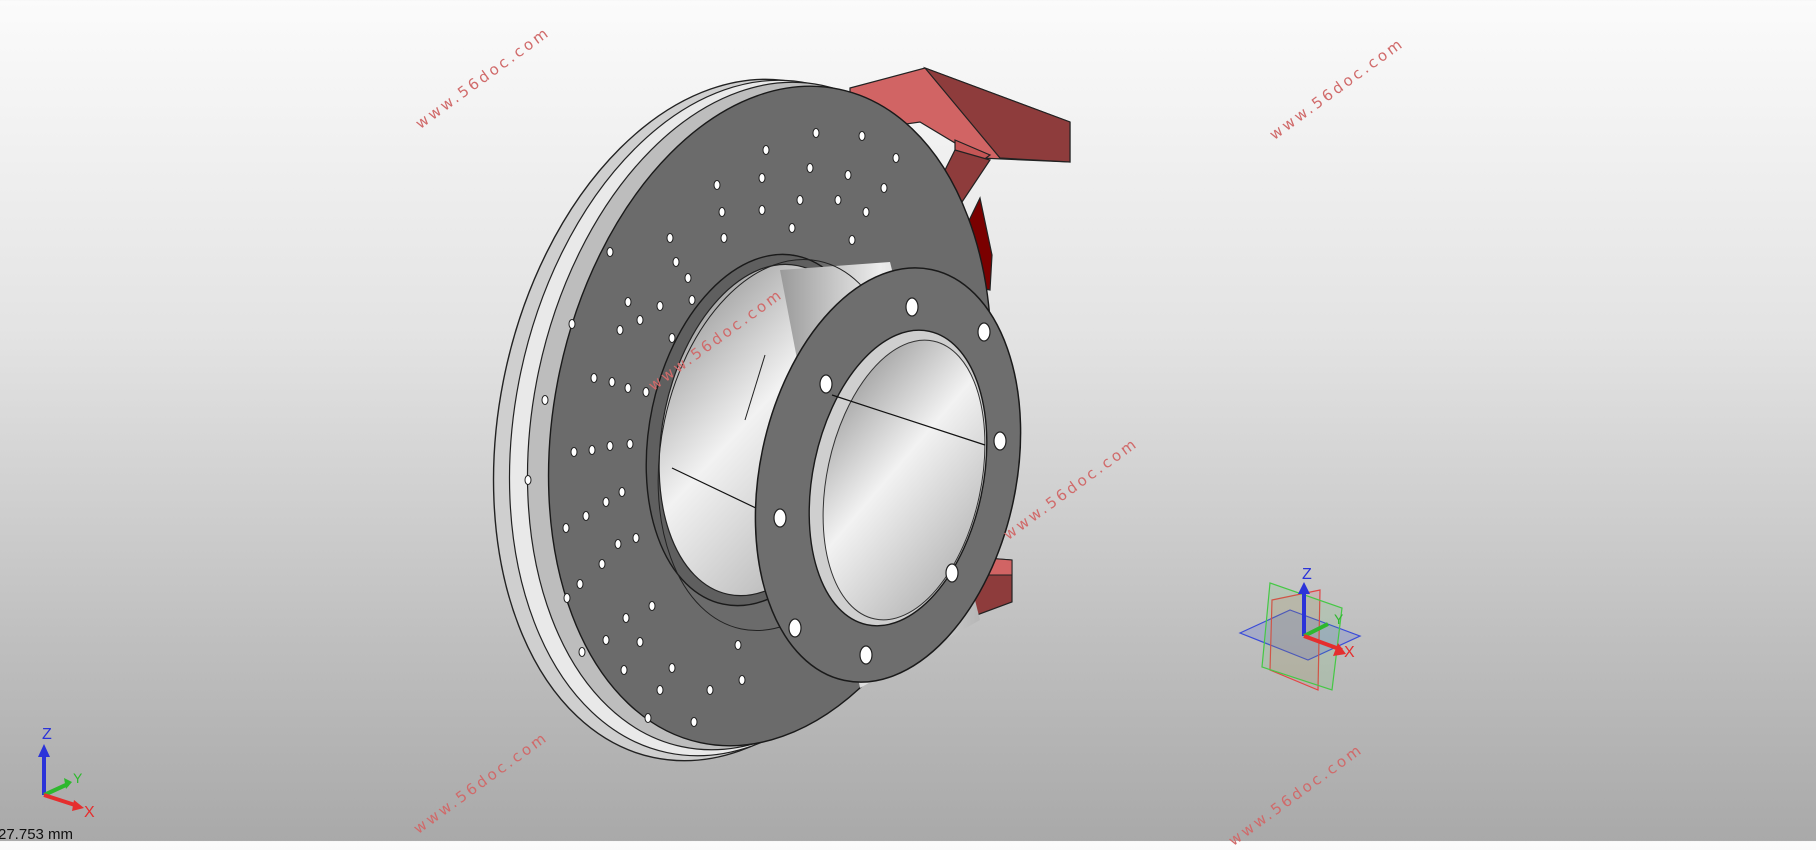 This screenshot has height=850, width=1816. What do you see at coordinates (78, 778) in the screenshot?
I see `triad-y-label: Y` at bounding box center [78, 778].